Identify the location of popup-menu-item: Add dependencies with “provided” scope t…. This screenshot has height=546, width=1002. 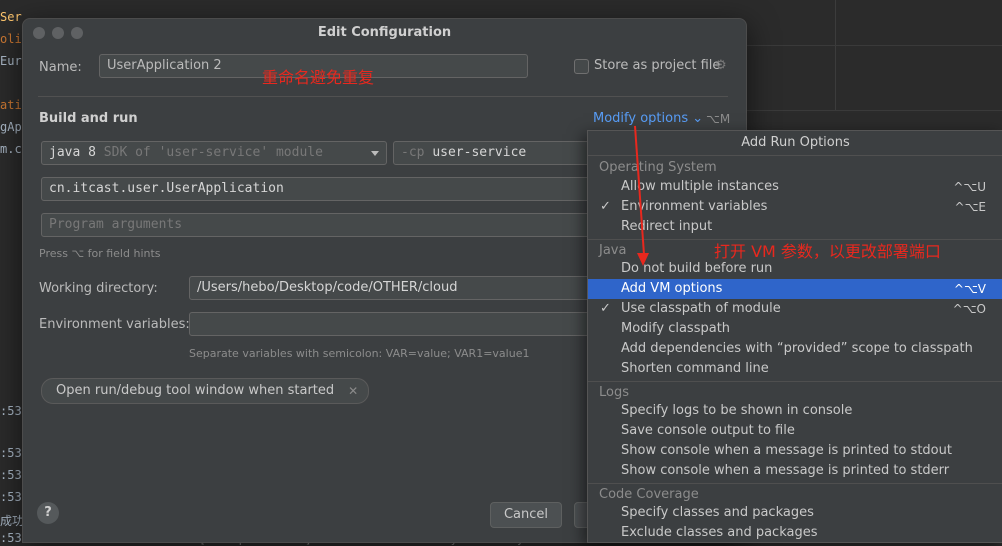
(795, 349).